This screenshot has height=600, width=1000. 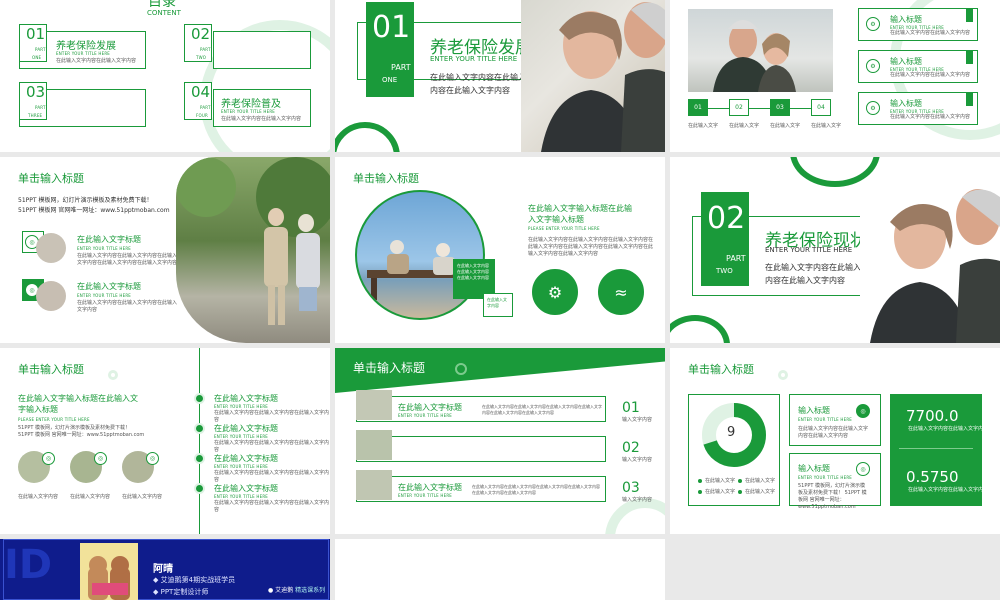 I want to click on toc-item-title-2: 养老保险现状, so click(x=251, y=46).